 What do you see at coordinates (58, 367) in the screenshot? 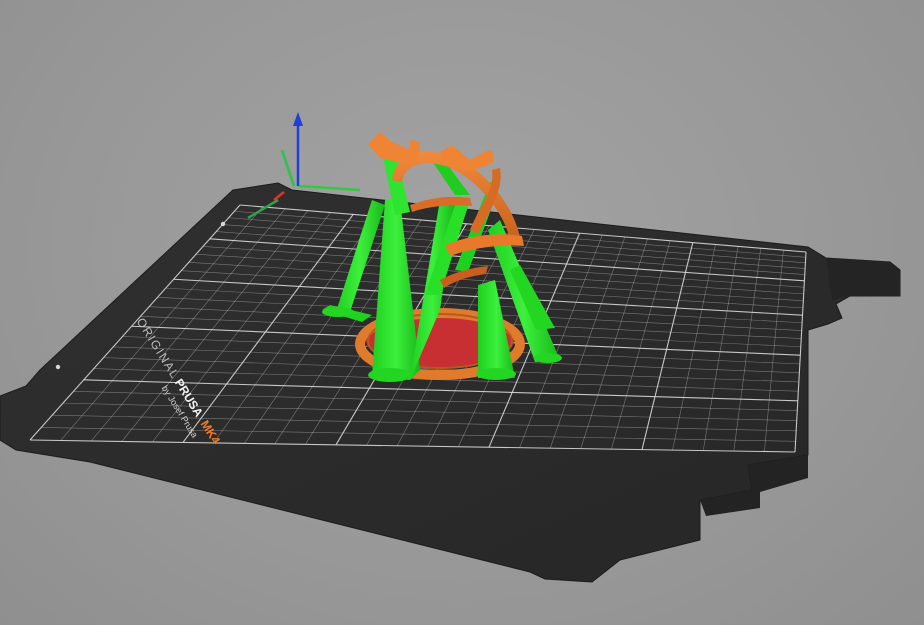
I see `bed-hole` at bounding box center [58, 367].